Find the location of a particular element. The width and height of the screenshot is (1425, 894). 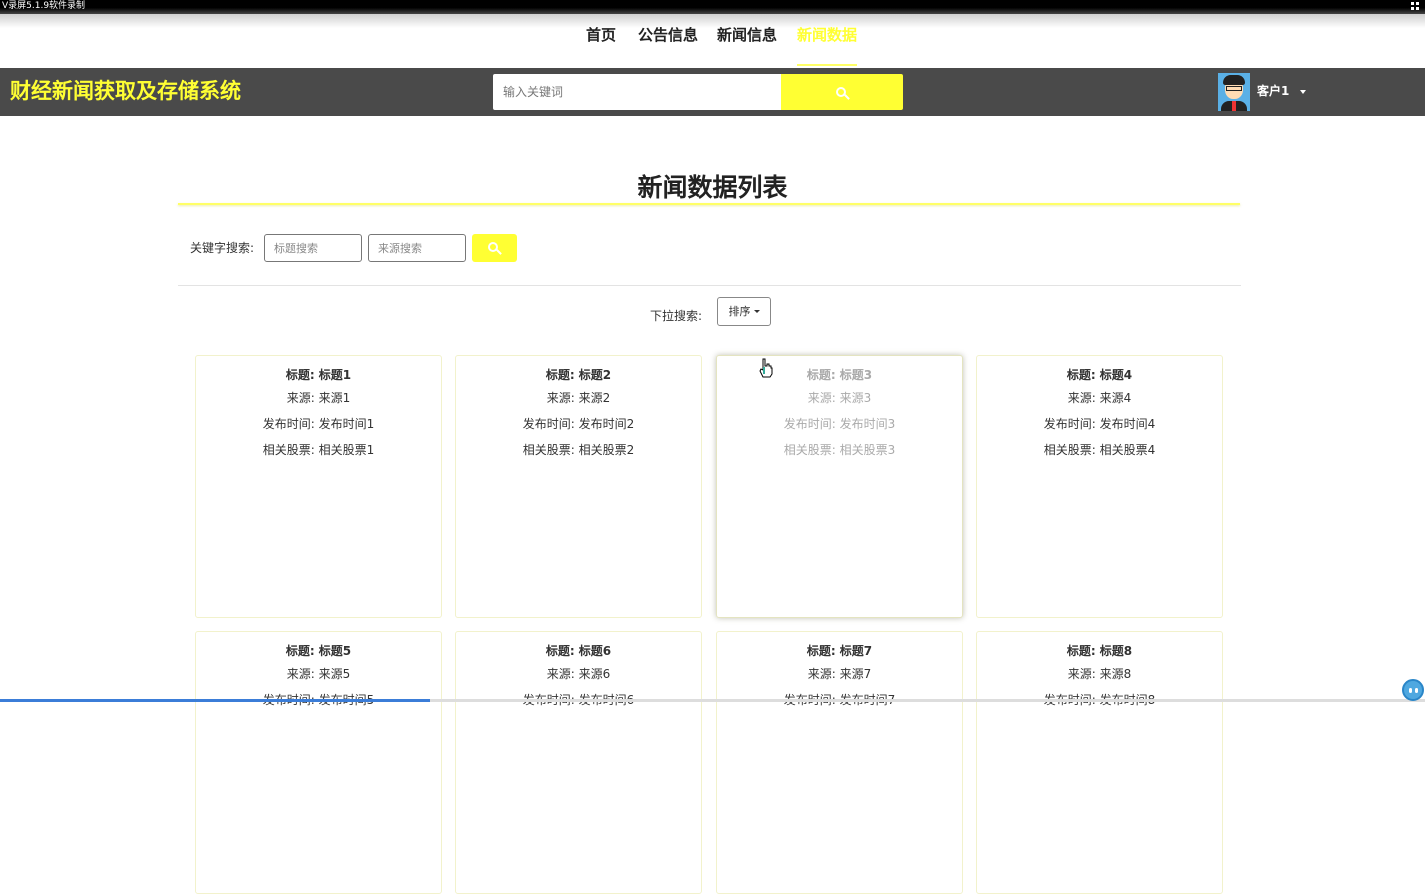

news-card: 标题: 标题1 来源: 来源1 发布时间: 发布时间1 相关股票: 相关股票1 is located at coordinates (318, 486).